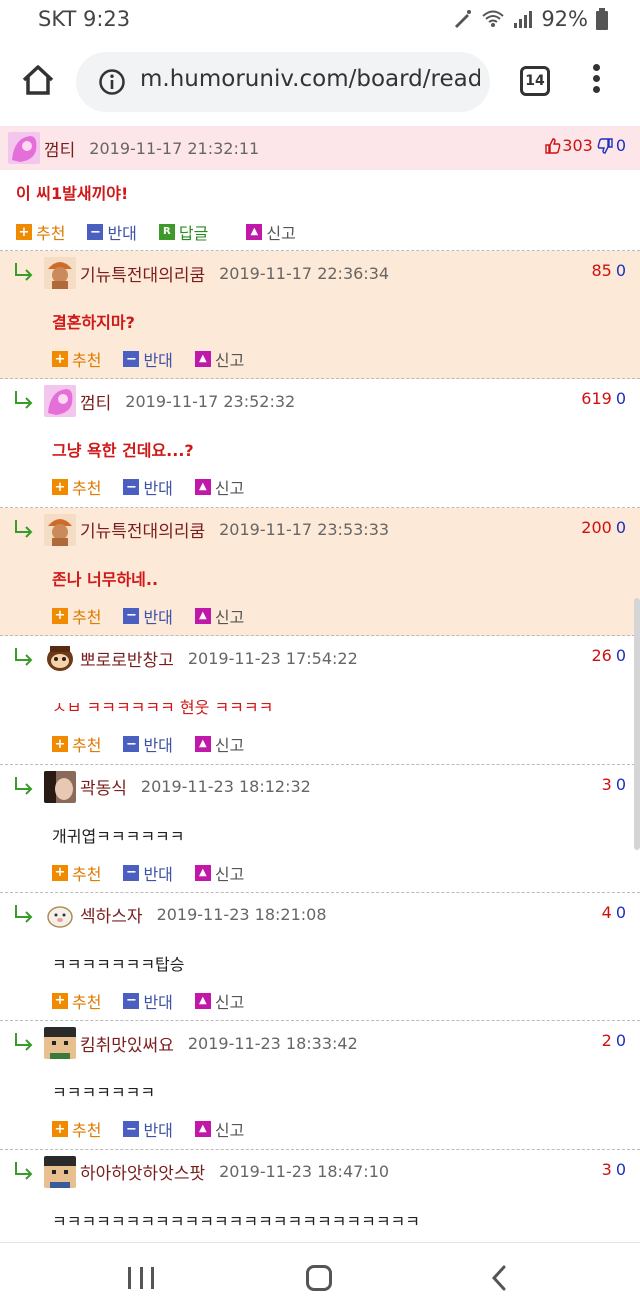 The height and width of the screenshot is (1314, 640). What do you see at coordinates (131, 1000) in the screenshot?
I see `minus-icon: −` at bounding box center [131, 1000].